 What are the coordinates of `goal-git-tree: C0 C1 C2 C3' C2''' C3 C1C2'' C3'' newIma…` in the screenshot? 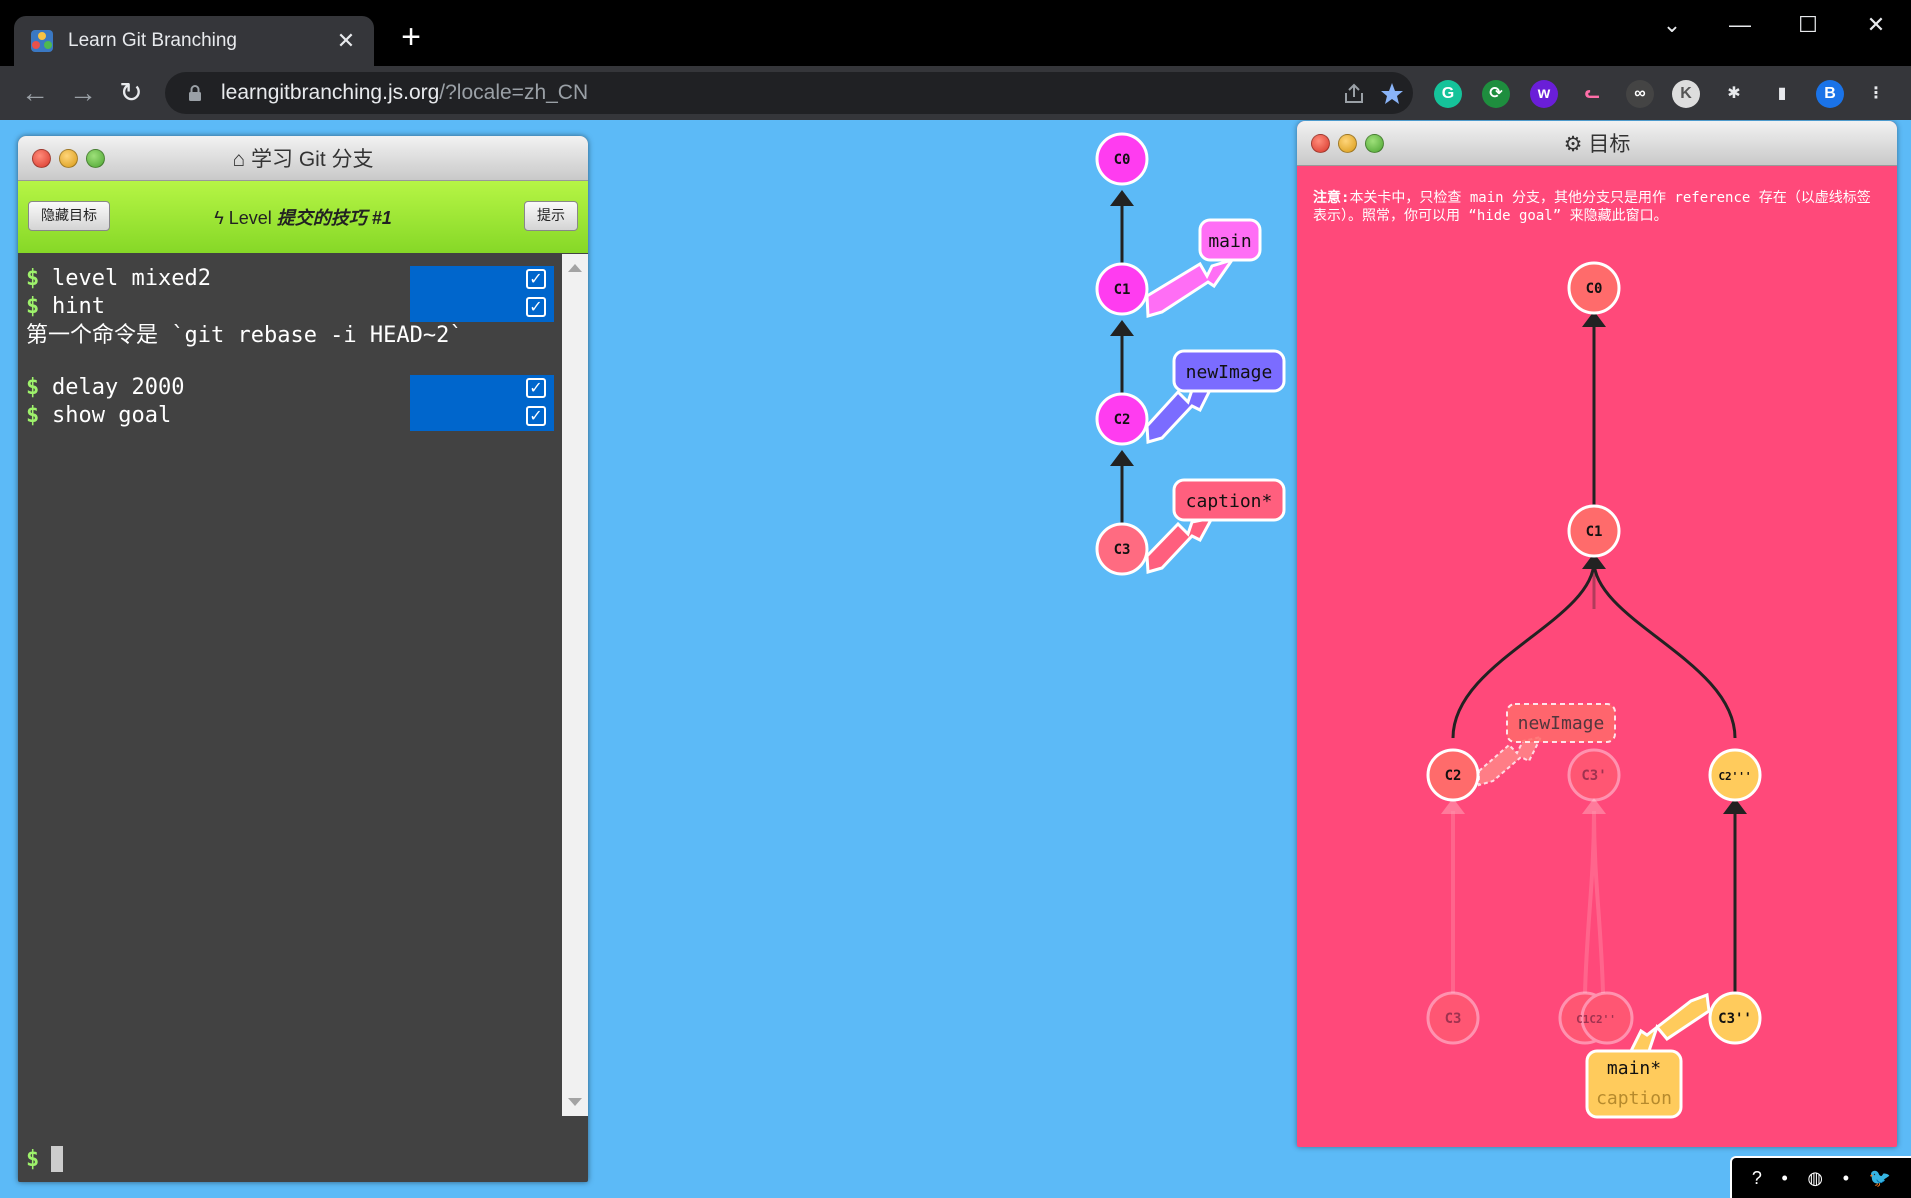 It's located at (1594, 690).